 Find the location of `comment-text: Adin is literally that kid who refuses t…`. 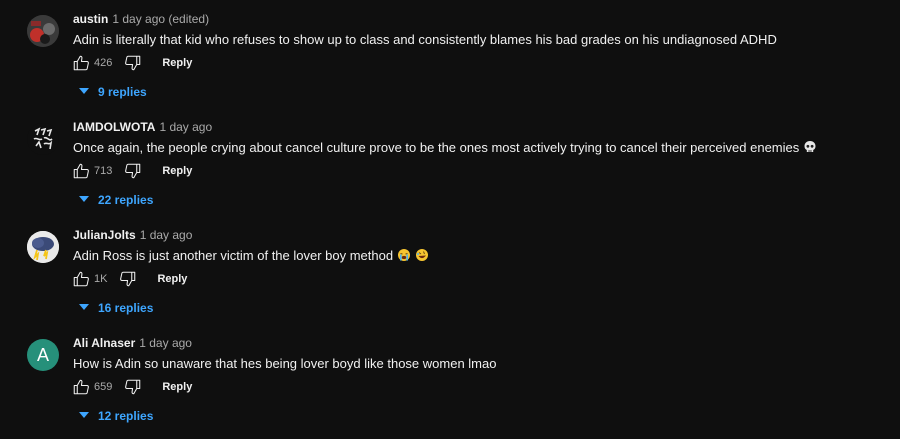

comment-text: Adin is literally that kid who refuses t… is located at coordinates (425, 39).